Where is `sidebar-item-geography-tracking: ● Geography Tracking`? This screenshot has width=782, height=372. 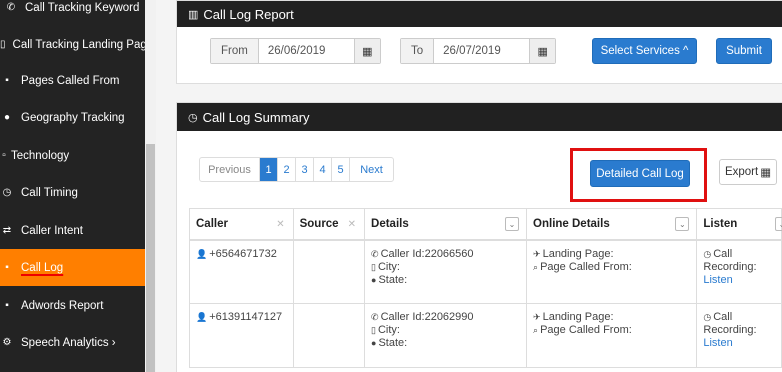
sidebar-item-geography-tracking: ● Geography Tracking is located at coordinates (72, 117).